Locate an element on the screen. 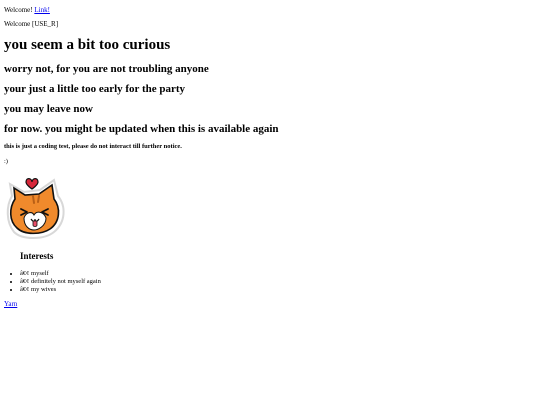 This screenshot has width=540, height=405. yarn-line: Yarn is located at coordinates (10, 304).